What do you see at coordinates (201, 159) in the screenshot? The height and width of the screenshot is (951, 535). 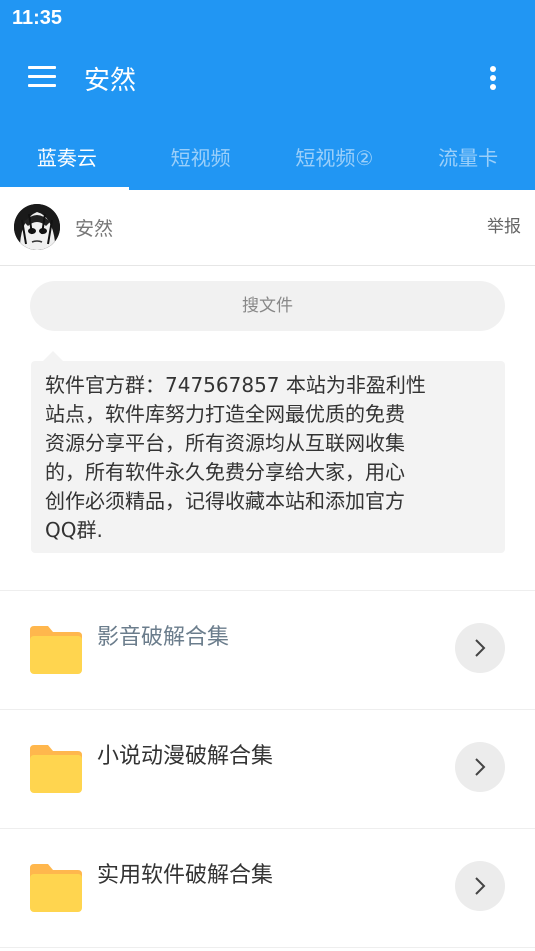 I see `tab-short-video: 短视频` at bounding box center [201, 159].